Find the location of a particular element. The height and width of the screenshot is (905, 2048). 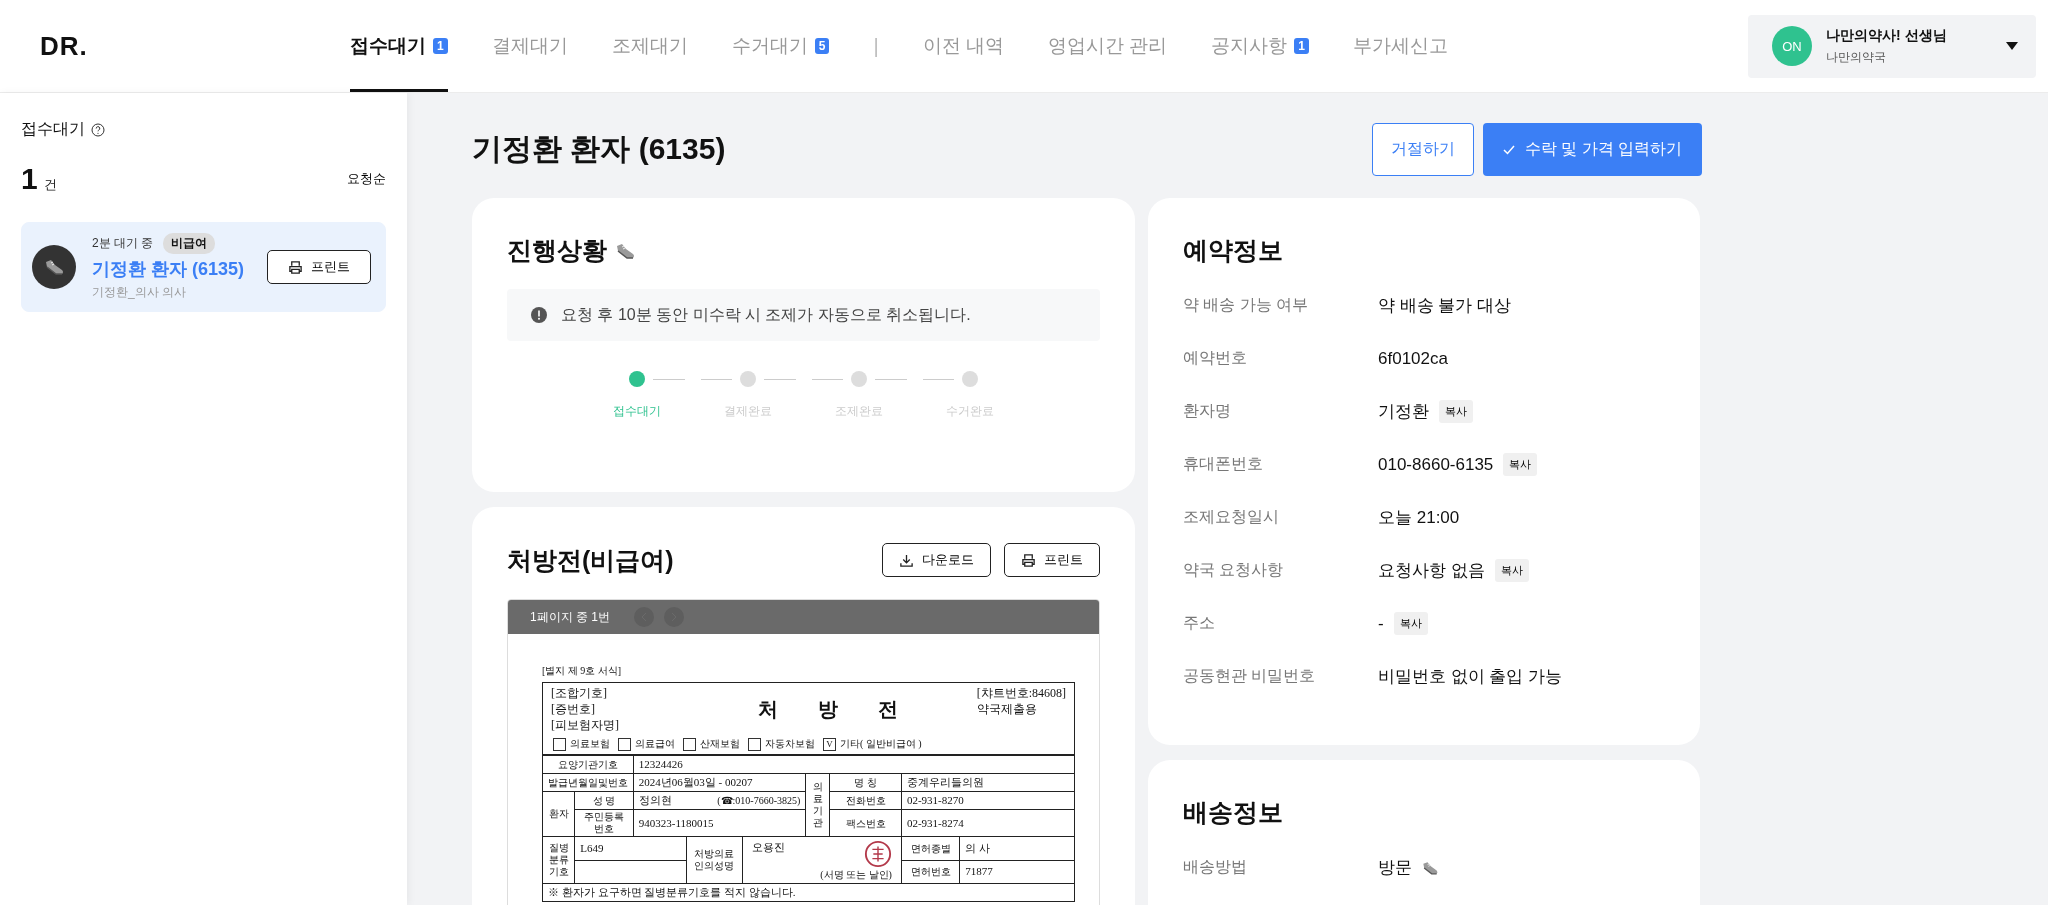

field-value: 기정환 is located at coordinates (1403, 412).